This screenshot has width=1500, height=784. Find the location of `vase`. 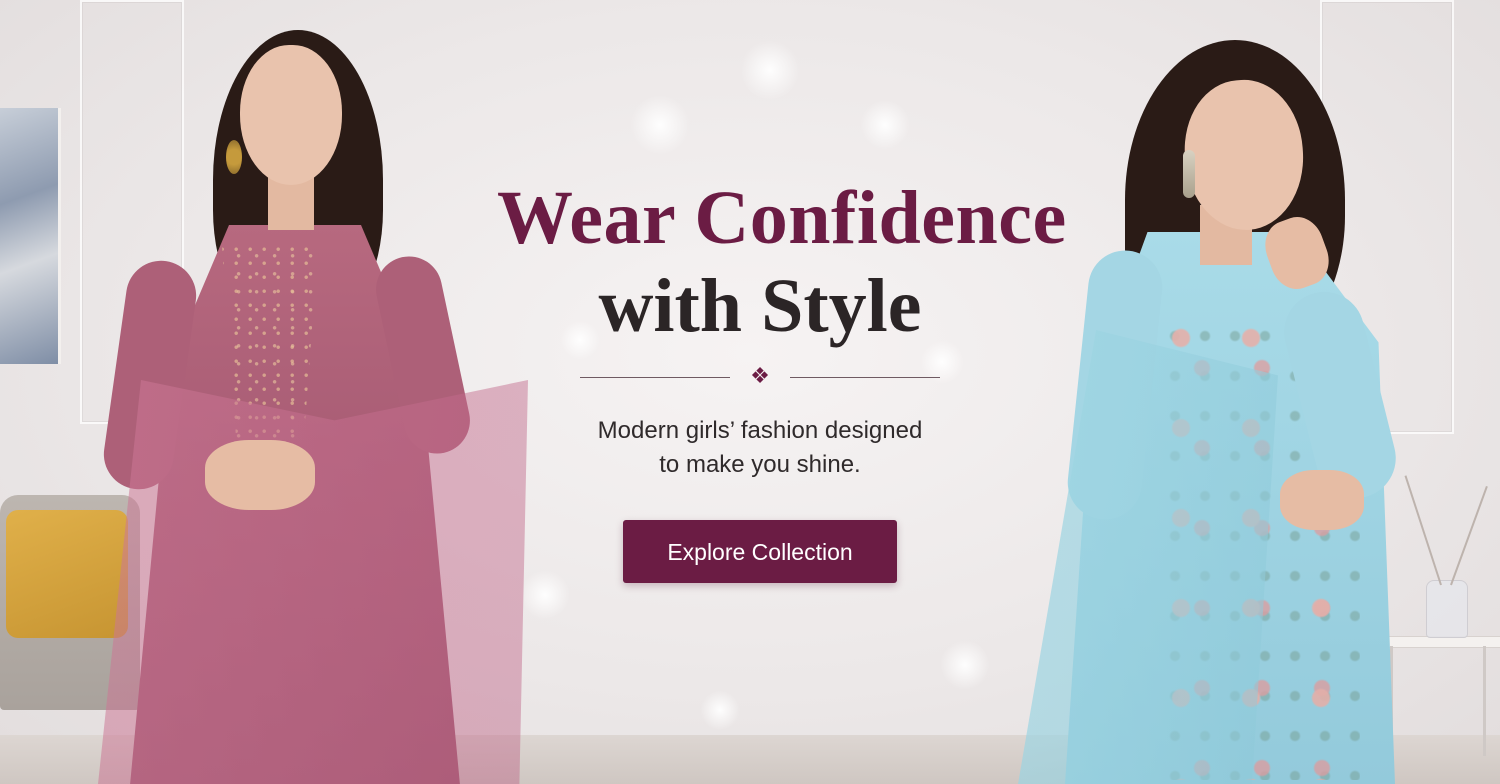

vase is located at coordinates (1447, 609).